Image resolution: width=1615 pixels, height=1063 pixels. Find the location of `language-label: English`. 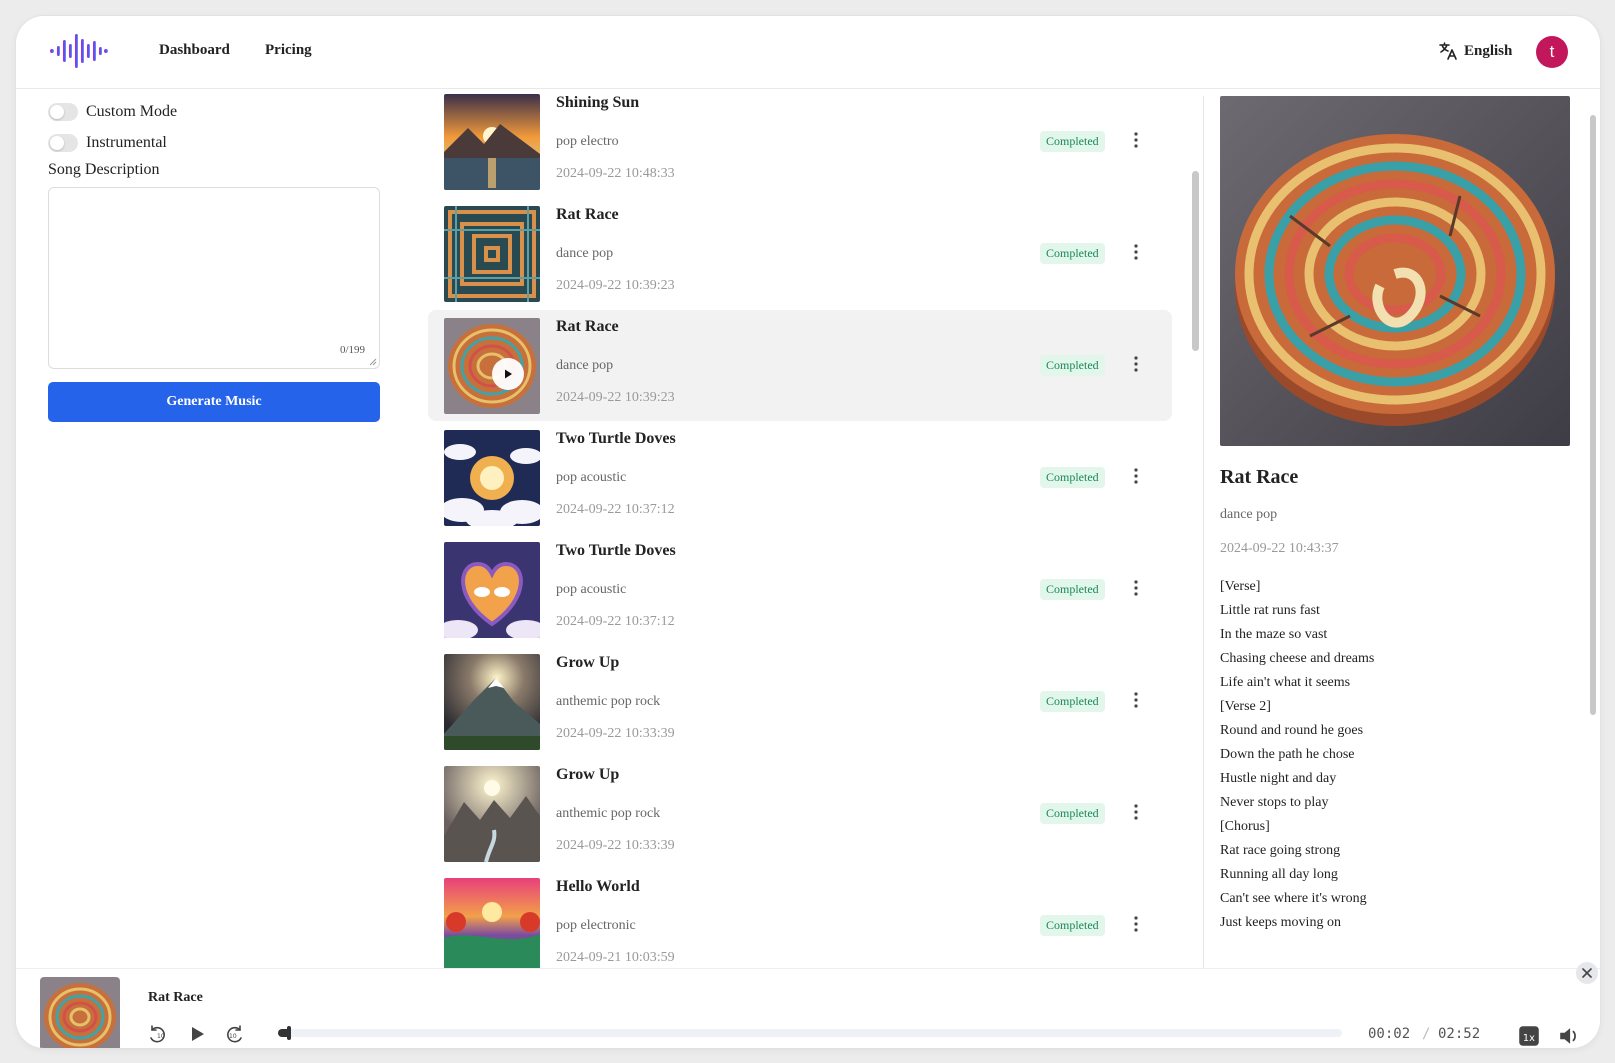

language-label: English is located at coordinates (1488, 50).